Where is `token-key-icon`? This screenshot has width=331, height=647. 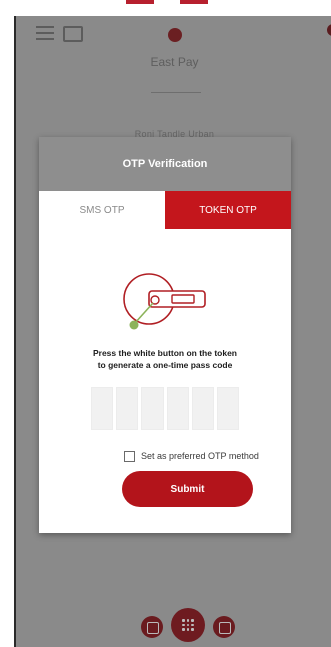 token-key-icon is located at coordinates (164, 301).